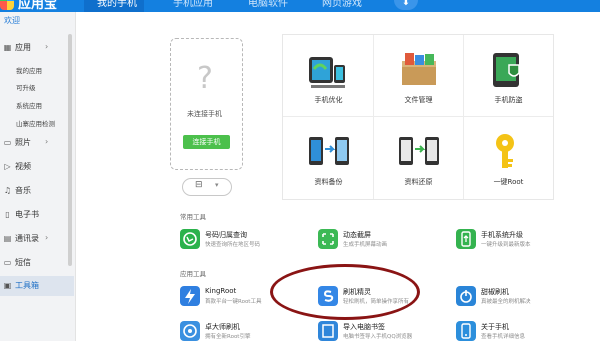 This screenshot has height=345, width=600. What do you see at coordinates (23, 190) in the screenshot?
I see `sidebar-item-label: 音乐` at bounding box center [23, 190].